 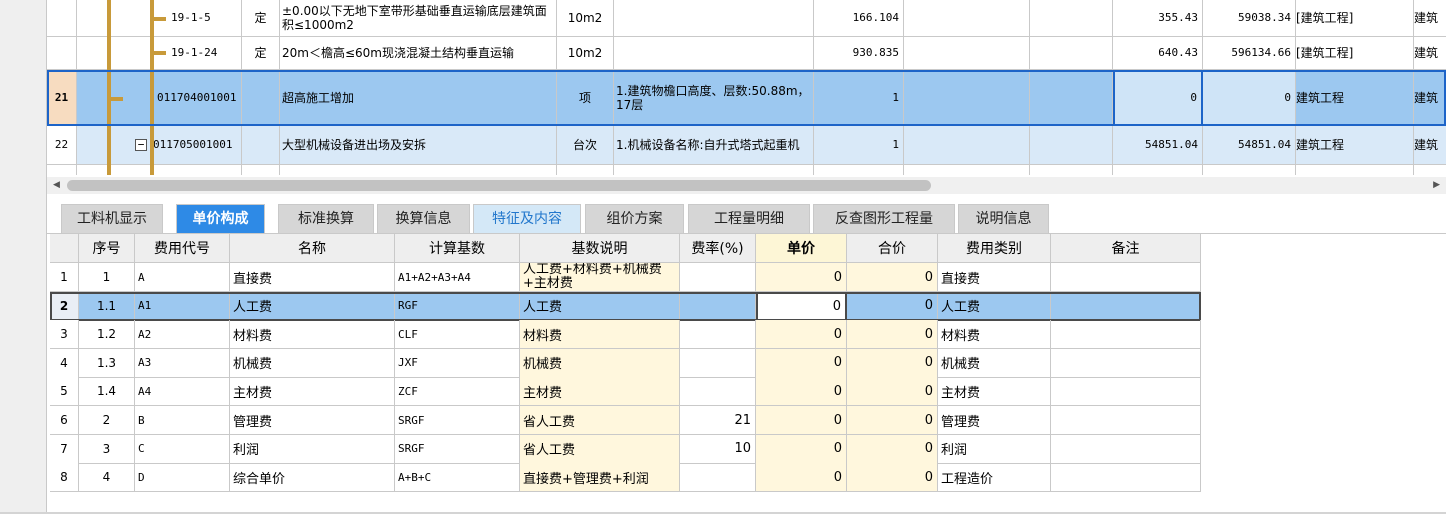 What do you see at coordinates (107, 392) in the screenshot?
I see `seq-cell: 1.4` at bounding box center [107, 392].